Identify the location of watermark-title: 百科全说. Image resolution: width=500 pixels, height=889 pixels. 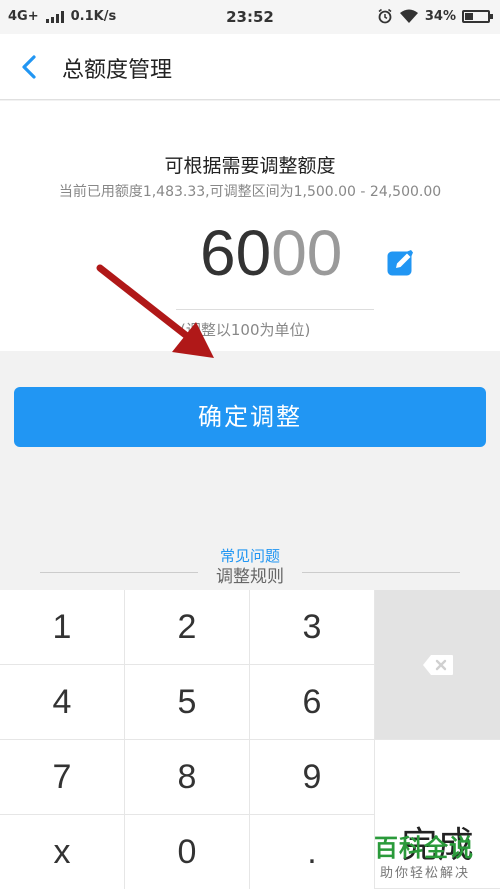
(424, 848).